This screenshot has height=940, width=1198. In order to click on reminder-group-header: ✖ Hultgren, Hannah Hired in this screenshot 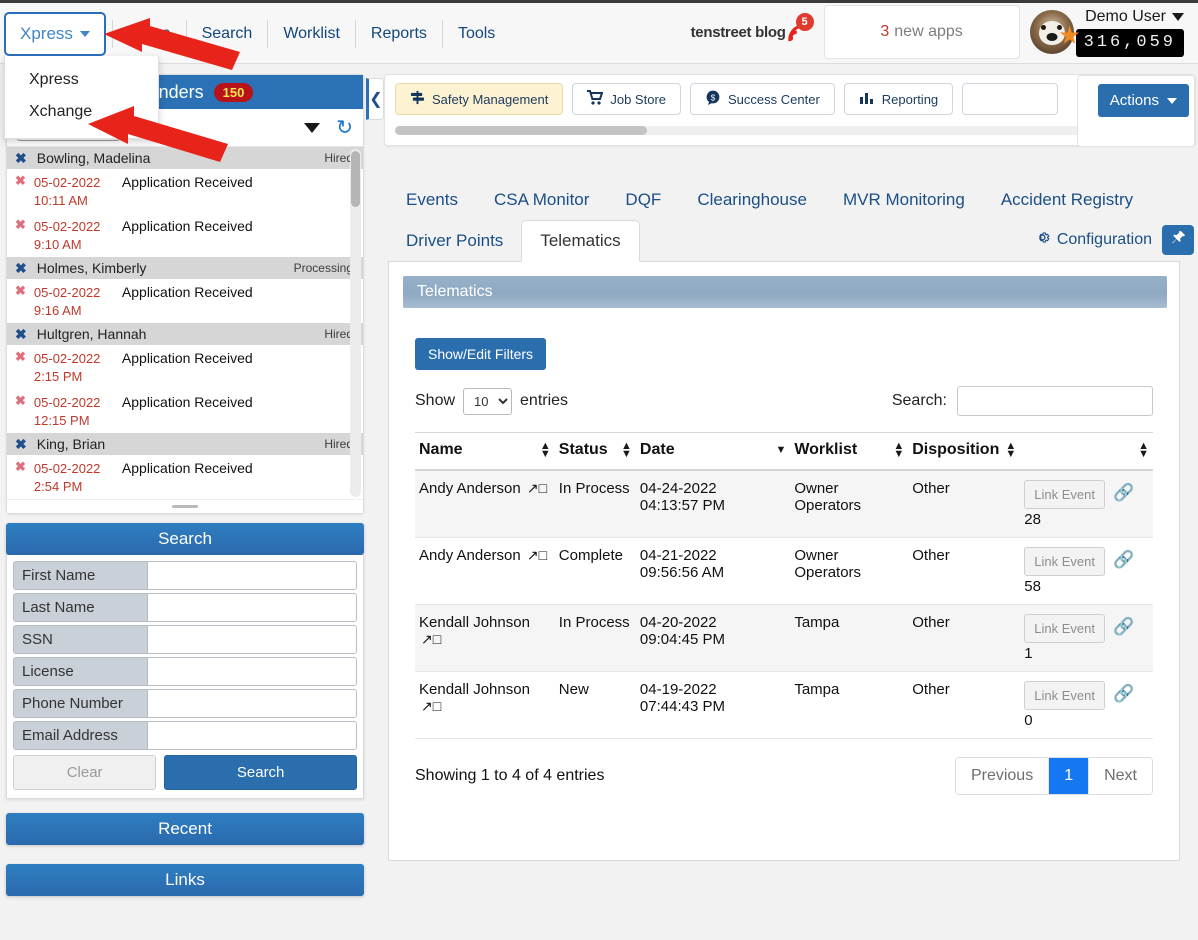, I will do `click(185, 334)`.